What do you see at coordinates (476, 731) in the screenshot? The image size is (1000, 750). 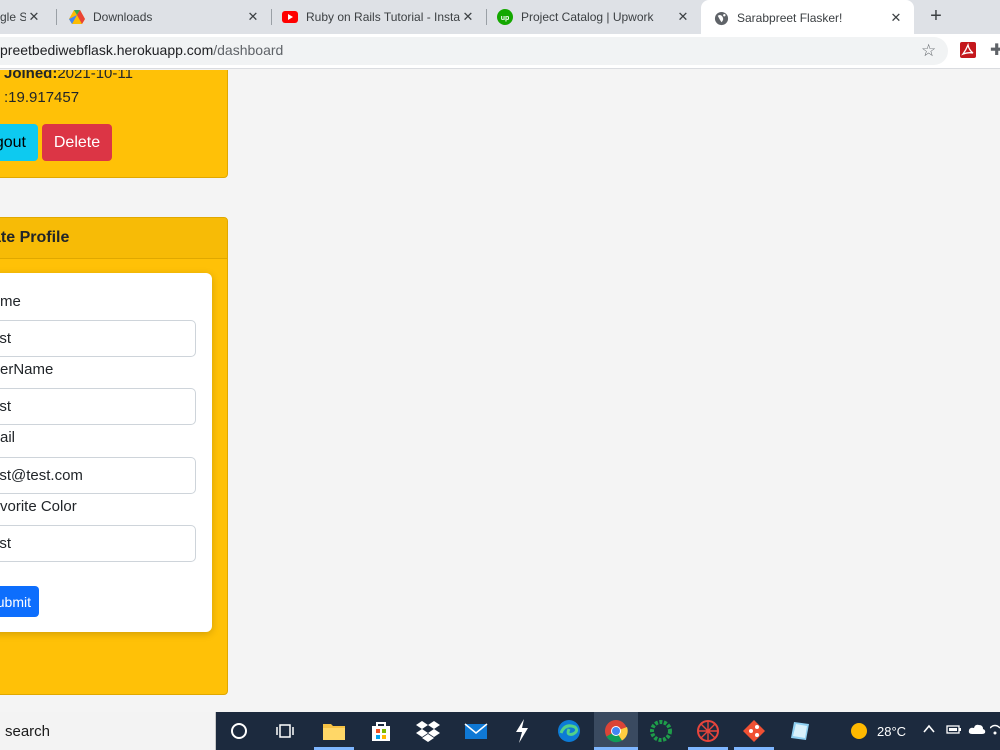 I see `mail-icon` at bounding box center [476, 731].